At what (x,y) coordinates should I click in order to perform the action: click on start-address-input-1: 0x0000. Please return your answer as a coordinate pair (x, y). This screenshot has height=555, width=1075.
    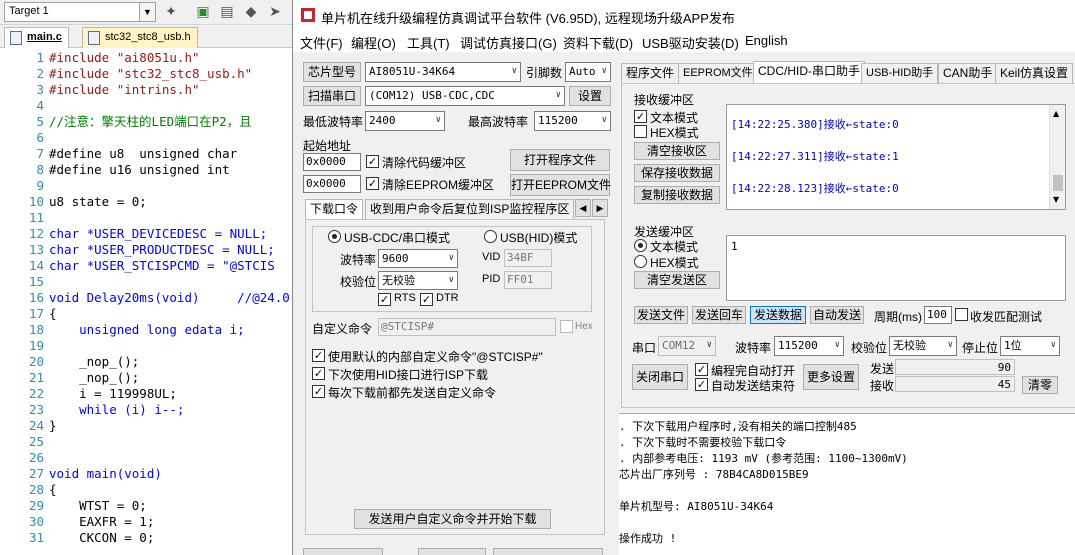
    Looking at the image, I should click on (332, 162).